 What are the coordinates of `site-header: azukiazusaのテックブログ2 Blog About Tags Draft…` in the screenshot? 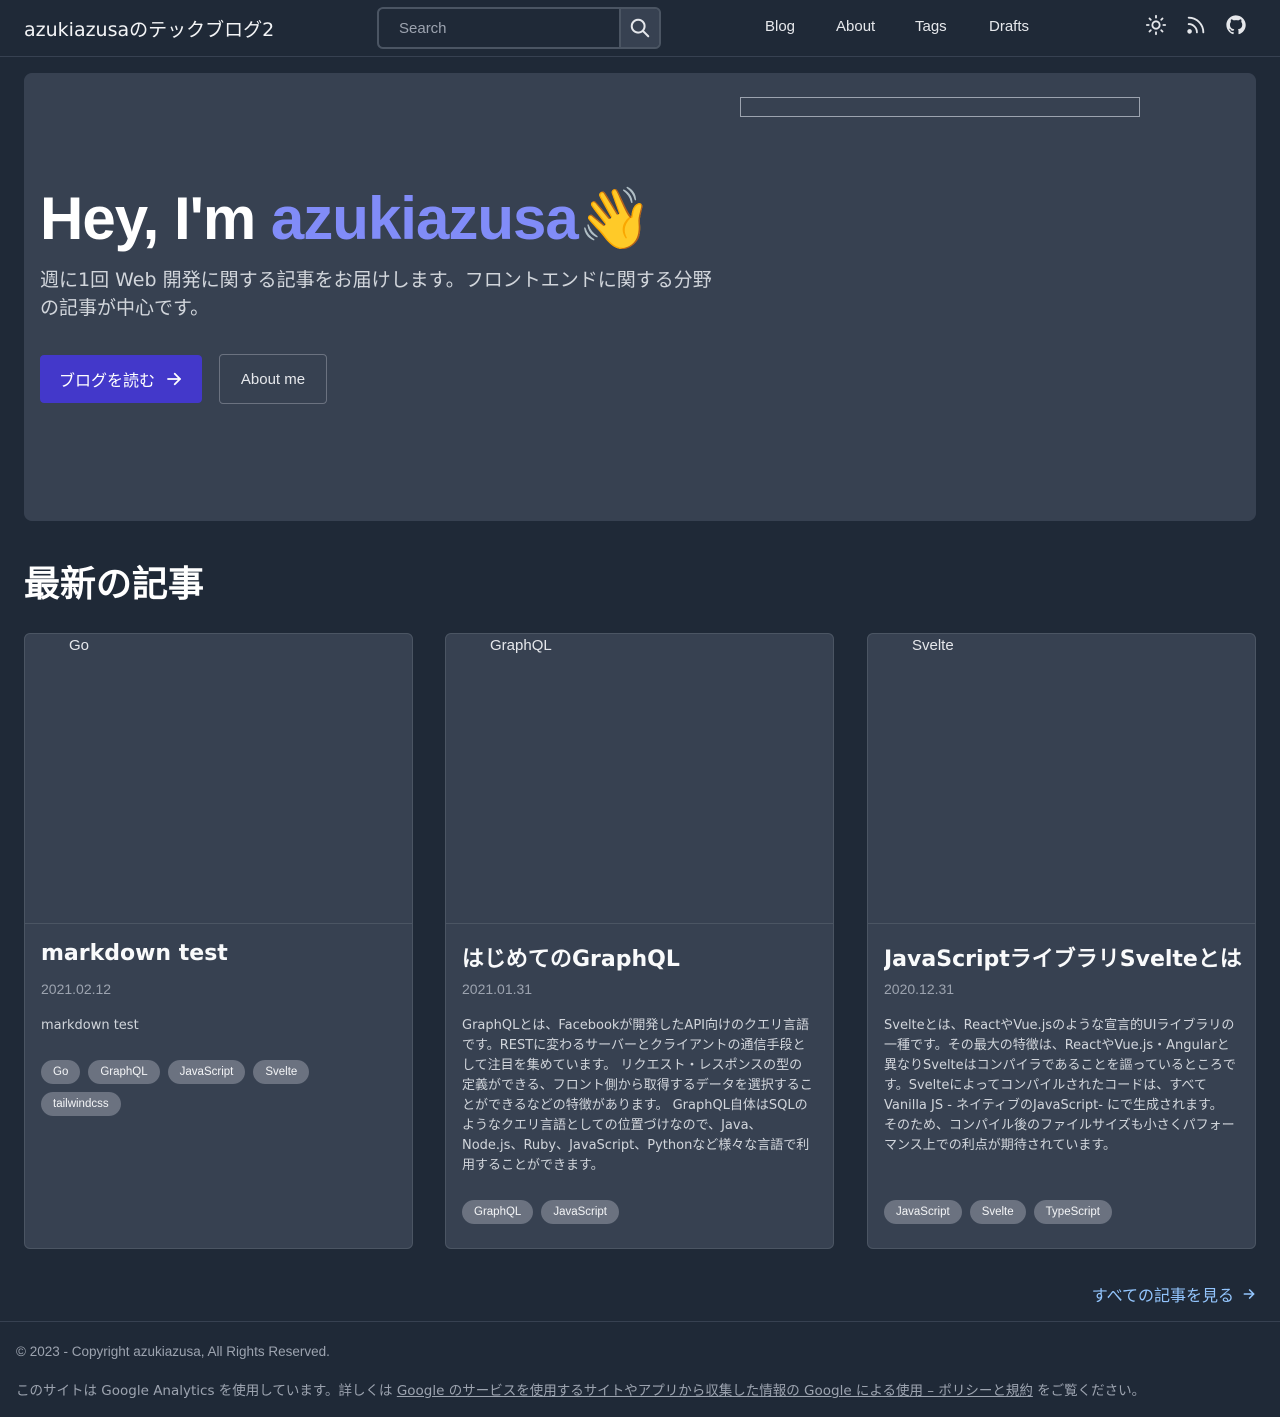 It's located at (640, 28).